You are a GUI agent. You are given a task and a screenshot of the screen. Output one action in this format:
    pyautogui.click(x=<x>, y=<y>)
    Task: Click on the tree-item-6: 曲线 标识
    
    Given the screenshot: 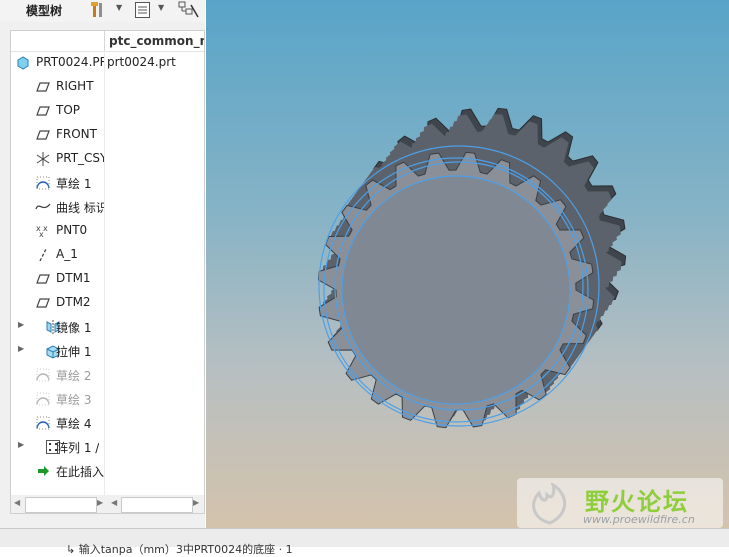 What is the action you would take?
    pyautogui.click(x=107, y=207)
    